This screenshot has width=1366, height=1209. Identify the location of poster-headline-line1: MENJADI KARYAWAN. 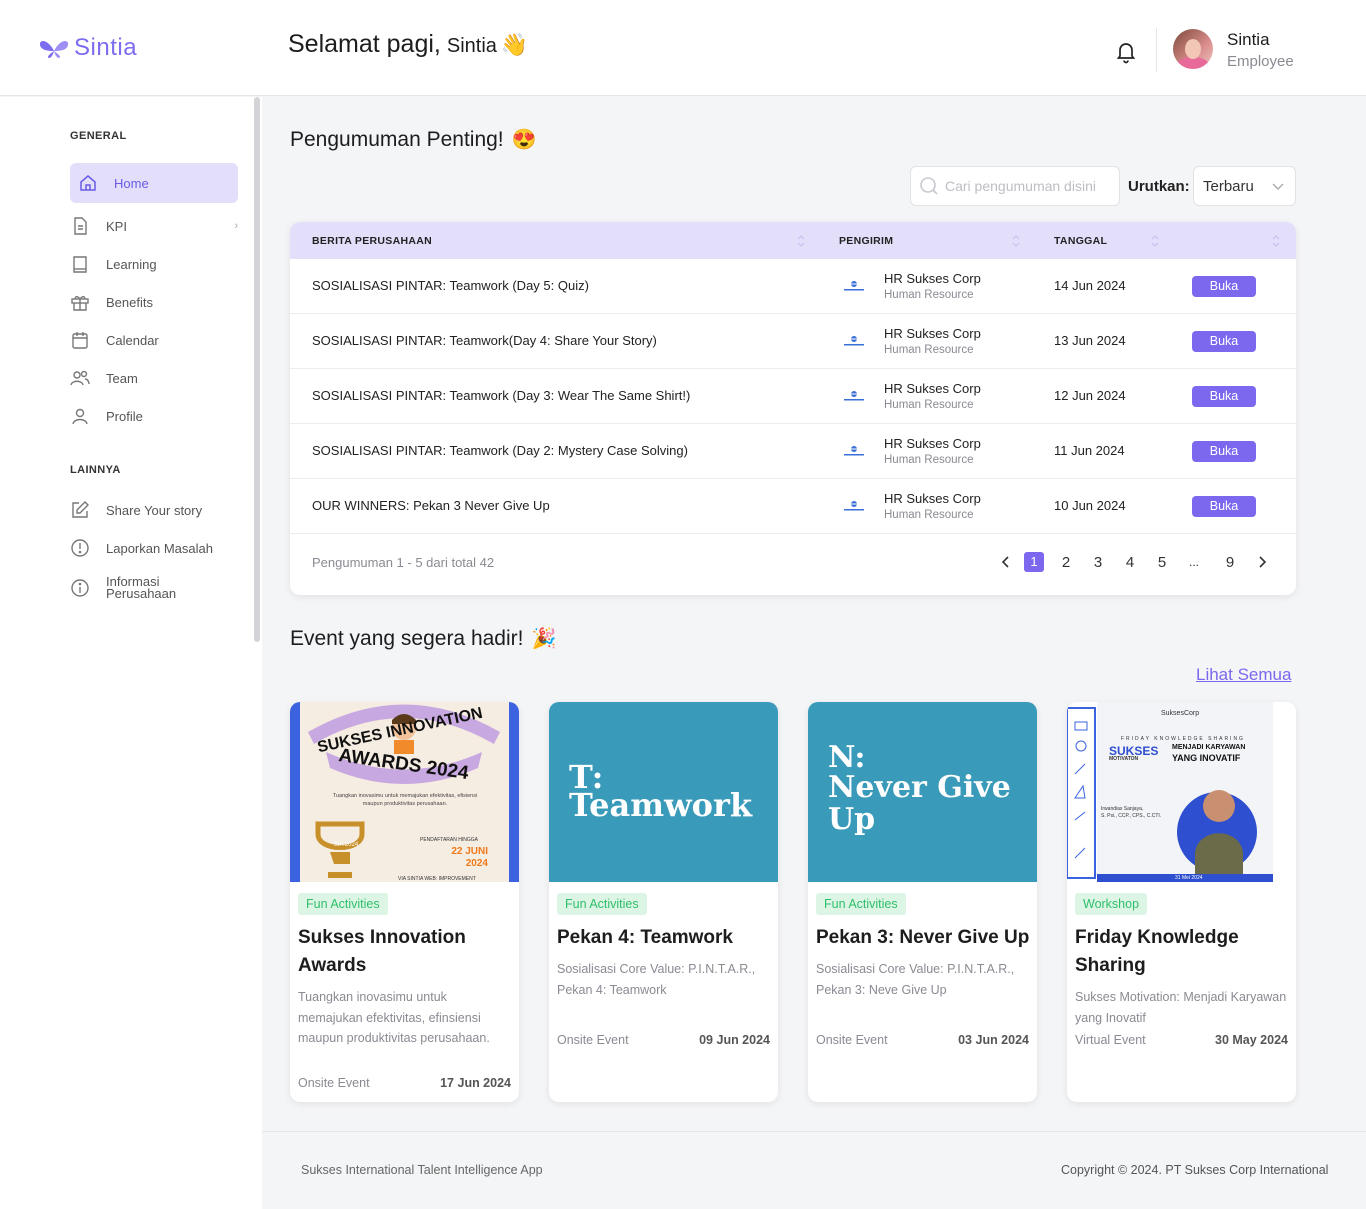
(1209, 747).